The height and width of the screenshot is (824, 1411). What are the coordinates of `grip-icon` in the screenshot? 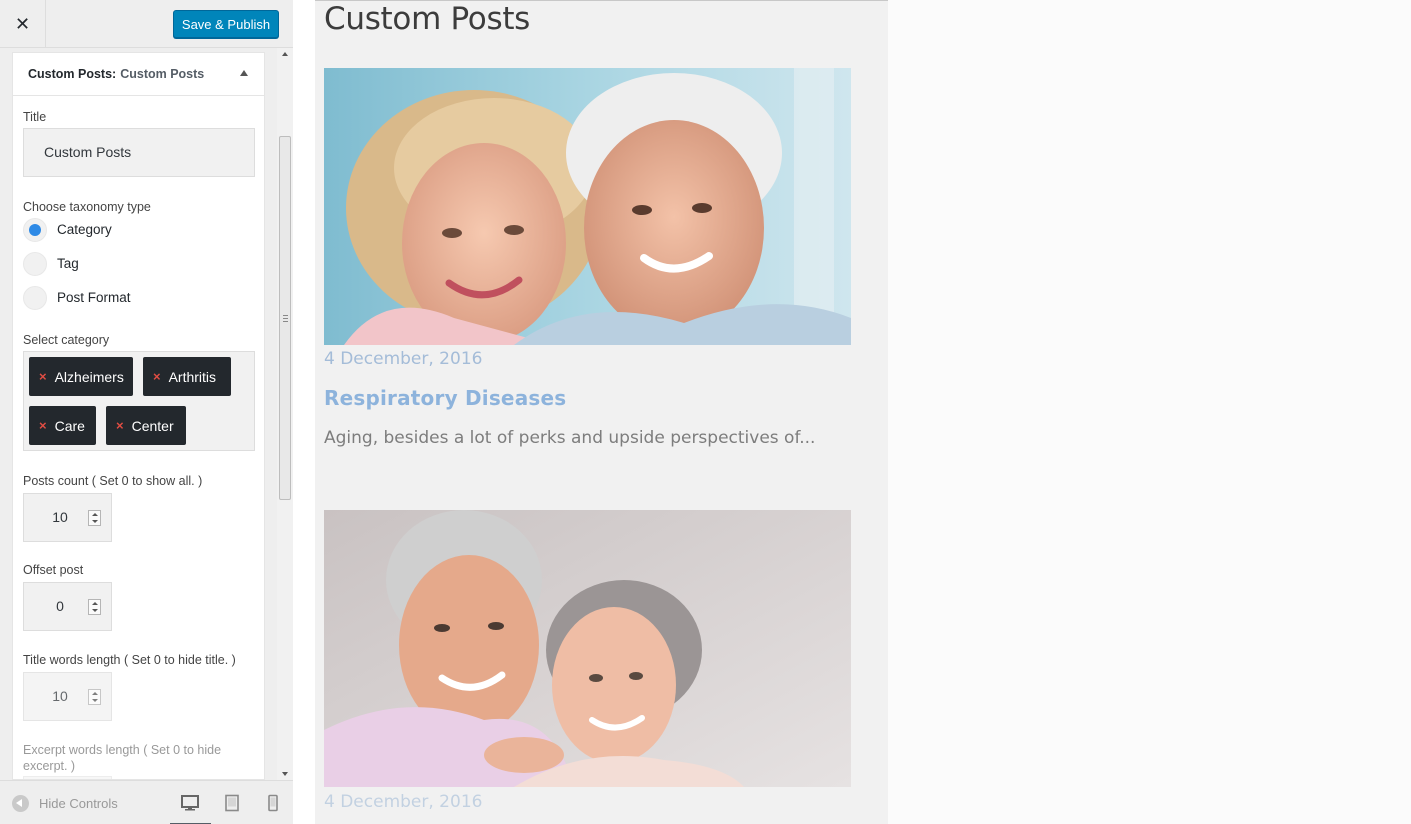 It's located at (285, 318).